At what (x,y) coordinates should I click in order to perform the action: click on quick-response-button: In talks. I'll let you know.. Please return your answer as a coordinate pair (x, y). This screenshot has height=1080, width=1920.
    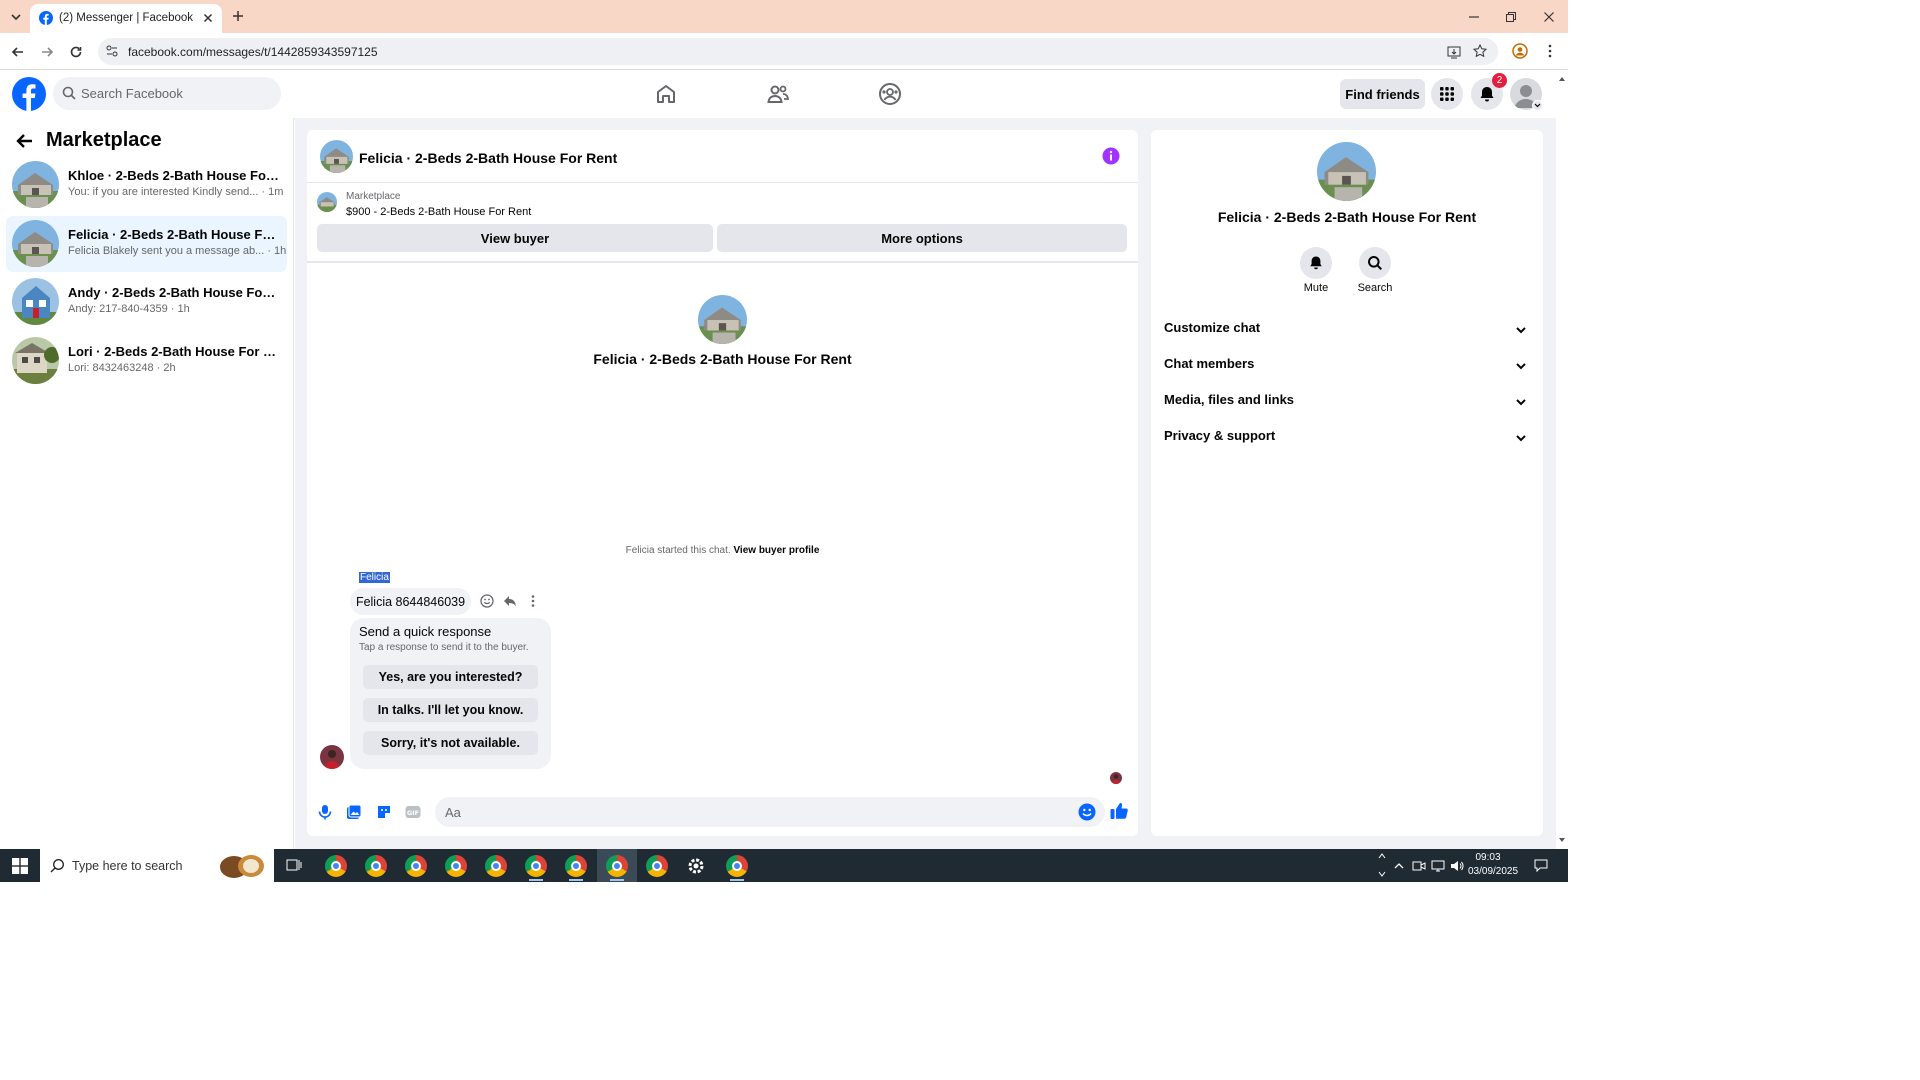
    Looking at the image, I should click on (450, 710).